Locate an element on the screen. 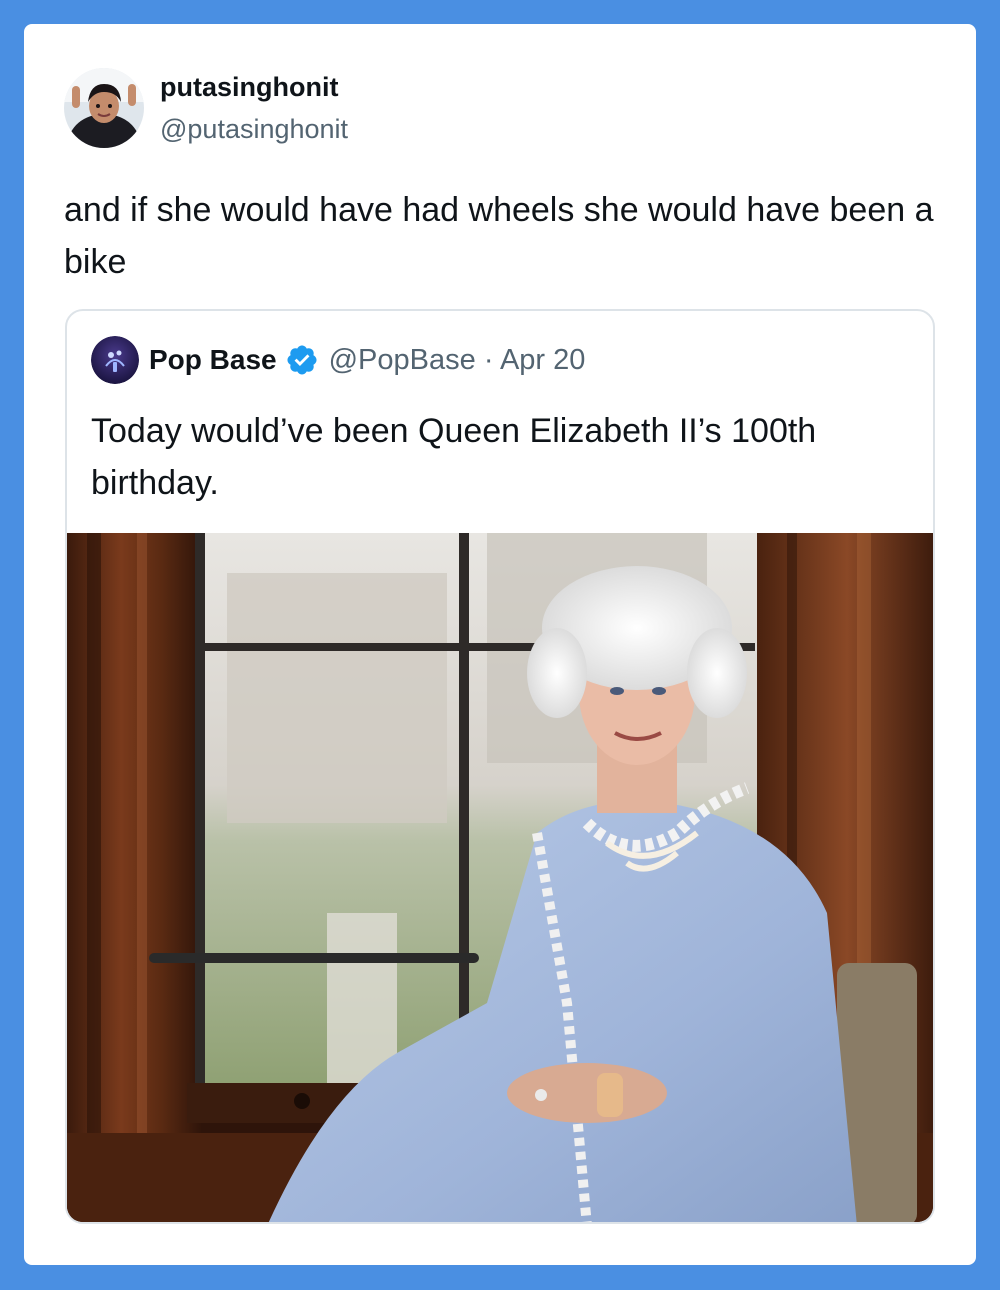  quoted-author-handle: @PopBase is located at coordinates (402, 360).